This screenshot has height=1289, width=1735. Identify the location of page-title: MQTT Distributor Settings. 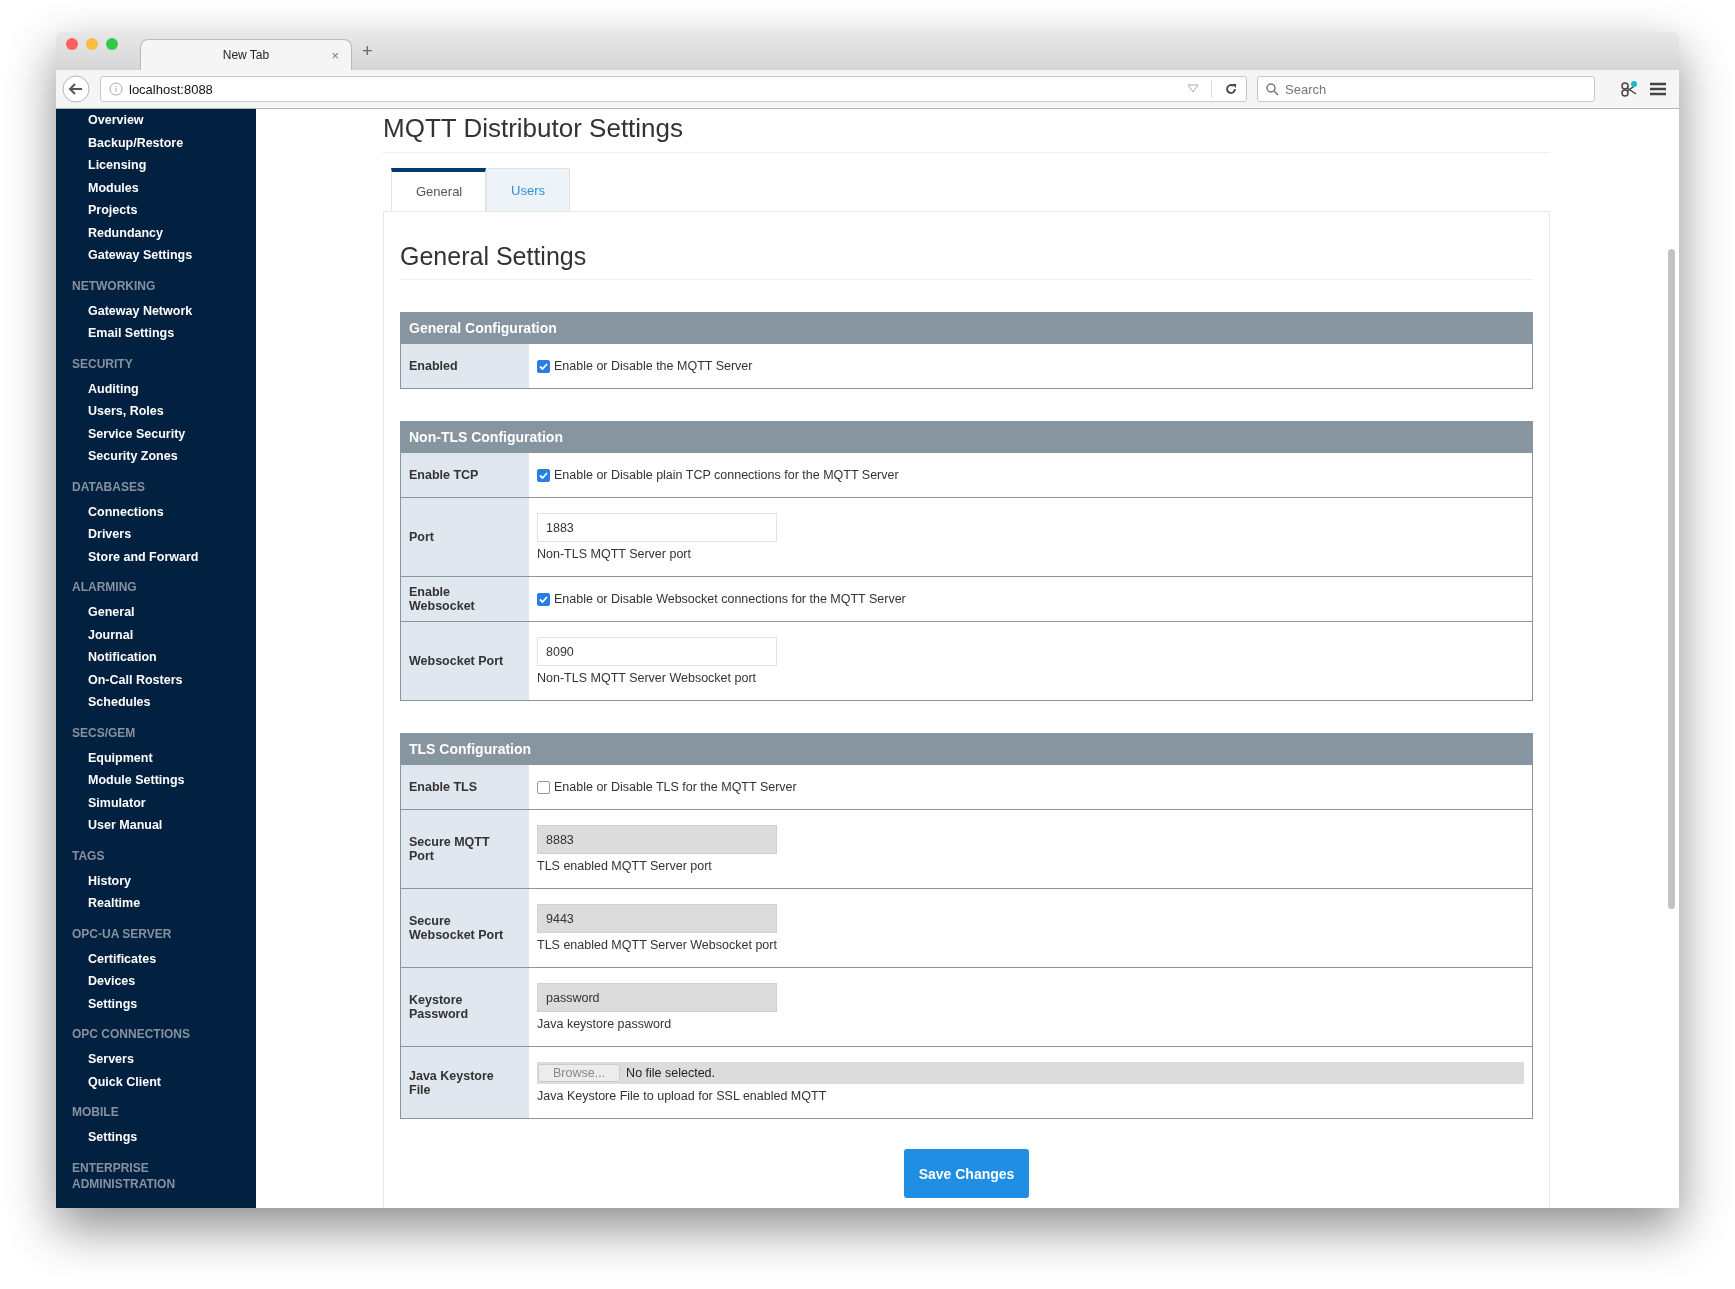
(966, 133).